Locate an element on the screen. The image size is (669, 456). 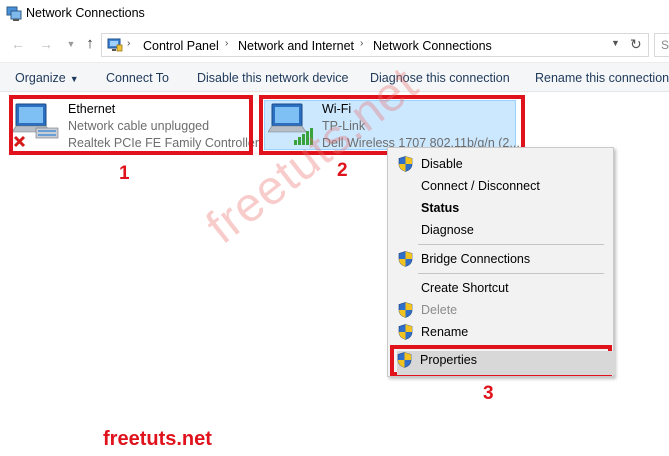
brand-text: freetuts.net is located at coordinates (157, 439).